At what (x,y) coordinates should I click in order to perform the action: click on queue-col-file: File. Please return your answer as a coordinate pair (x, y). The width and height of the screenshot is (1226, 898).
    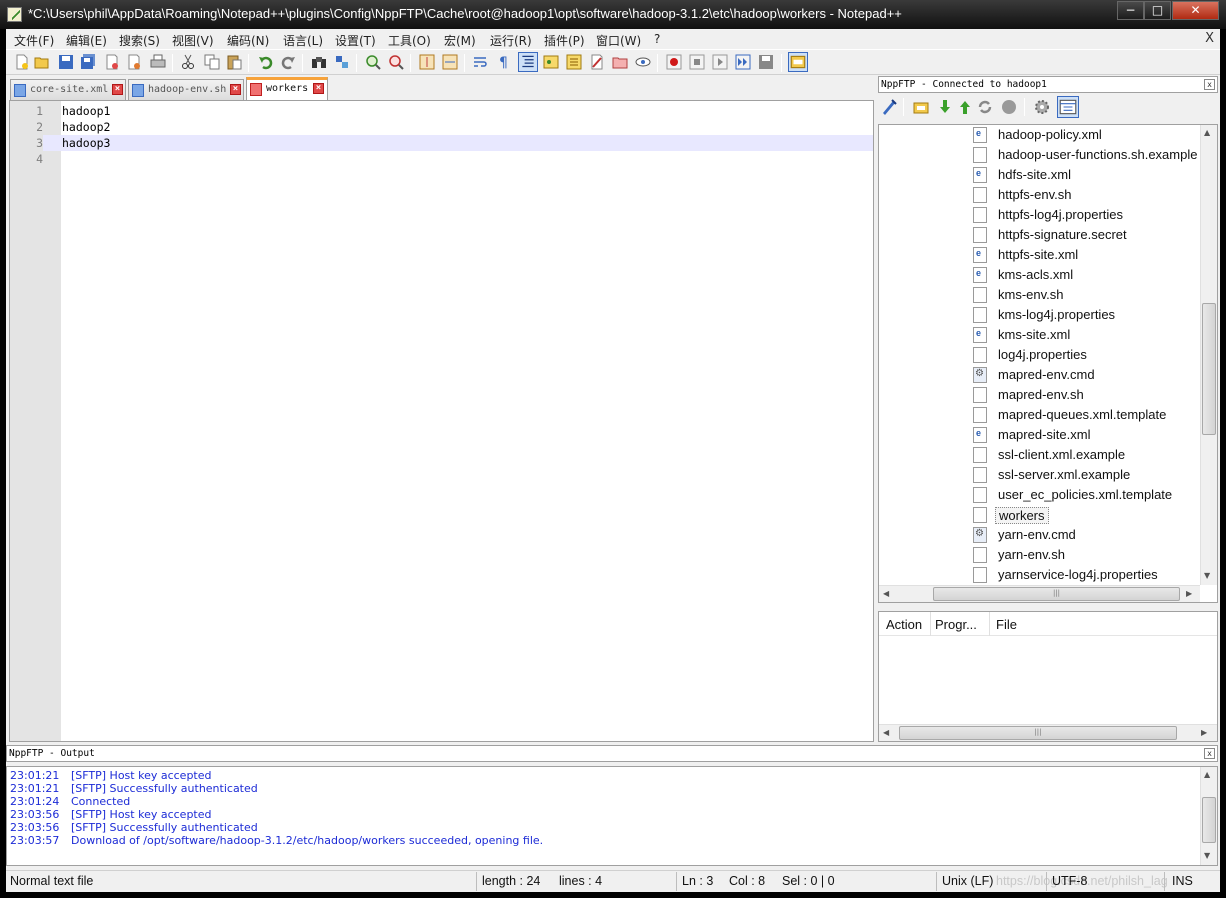
    Looking at the image, I should click on (1006, 624).